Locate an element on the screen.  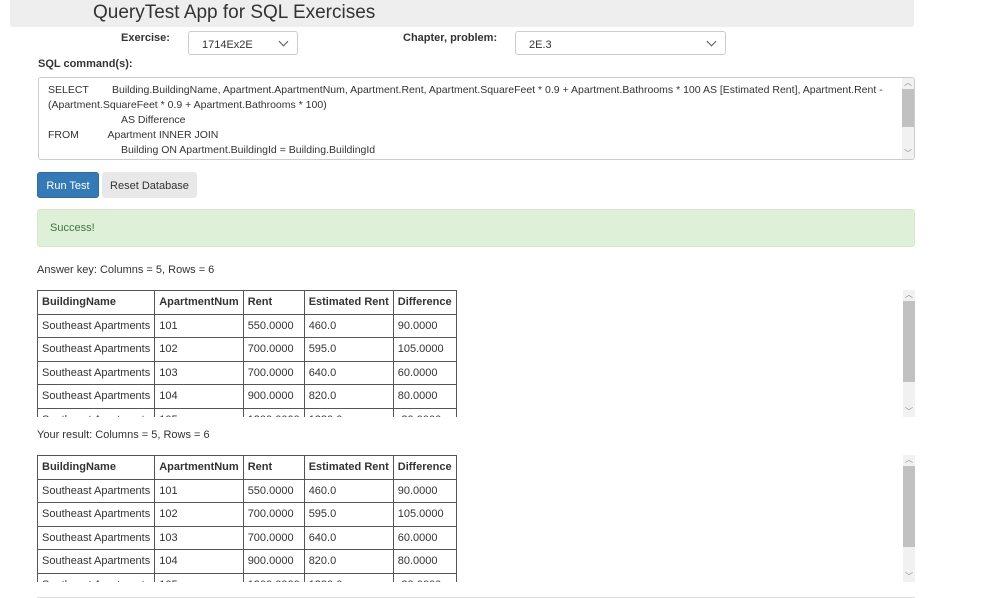
success-alert: Success! is located at coordinates (476, 228).